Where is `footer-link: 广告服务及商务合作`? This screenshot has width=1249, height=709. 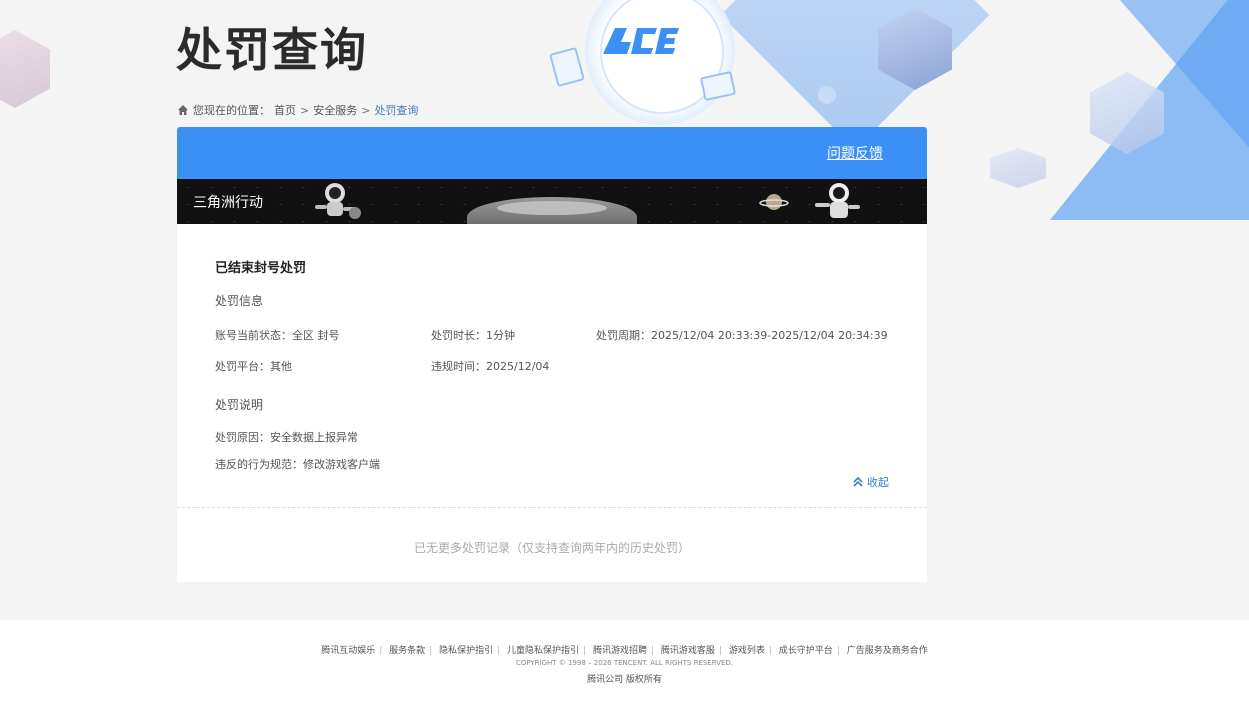 footer-link: 广告服务及商务合作 is located at coordinates (887, 651).